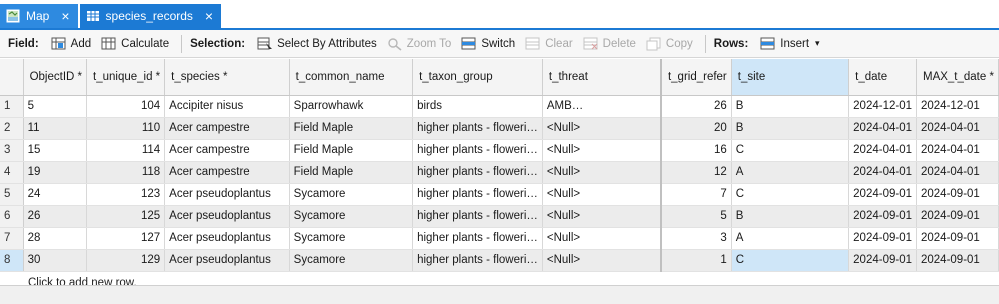 The width and height of the screenshot is (999, 304). Describe the element at coordinates (882, 150) in the screenshot. I see `cell-t-date: 2024-04-01` at that location.